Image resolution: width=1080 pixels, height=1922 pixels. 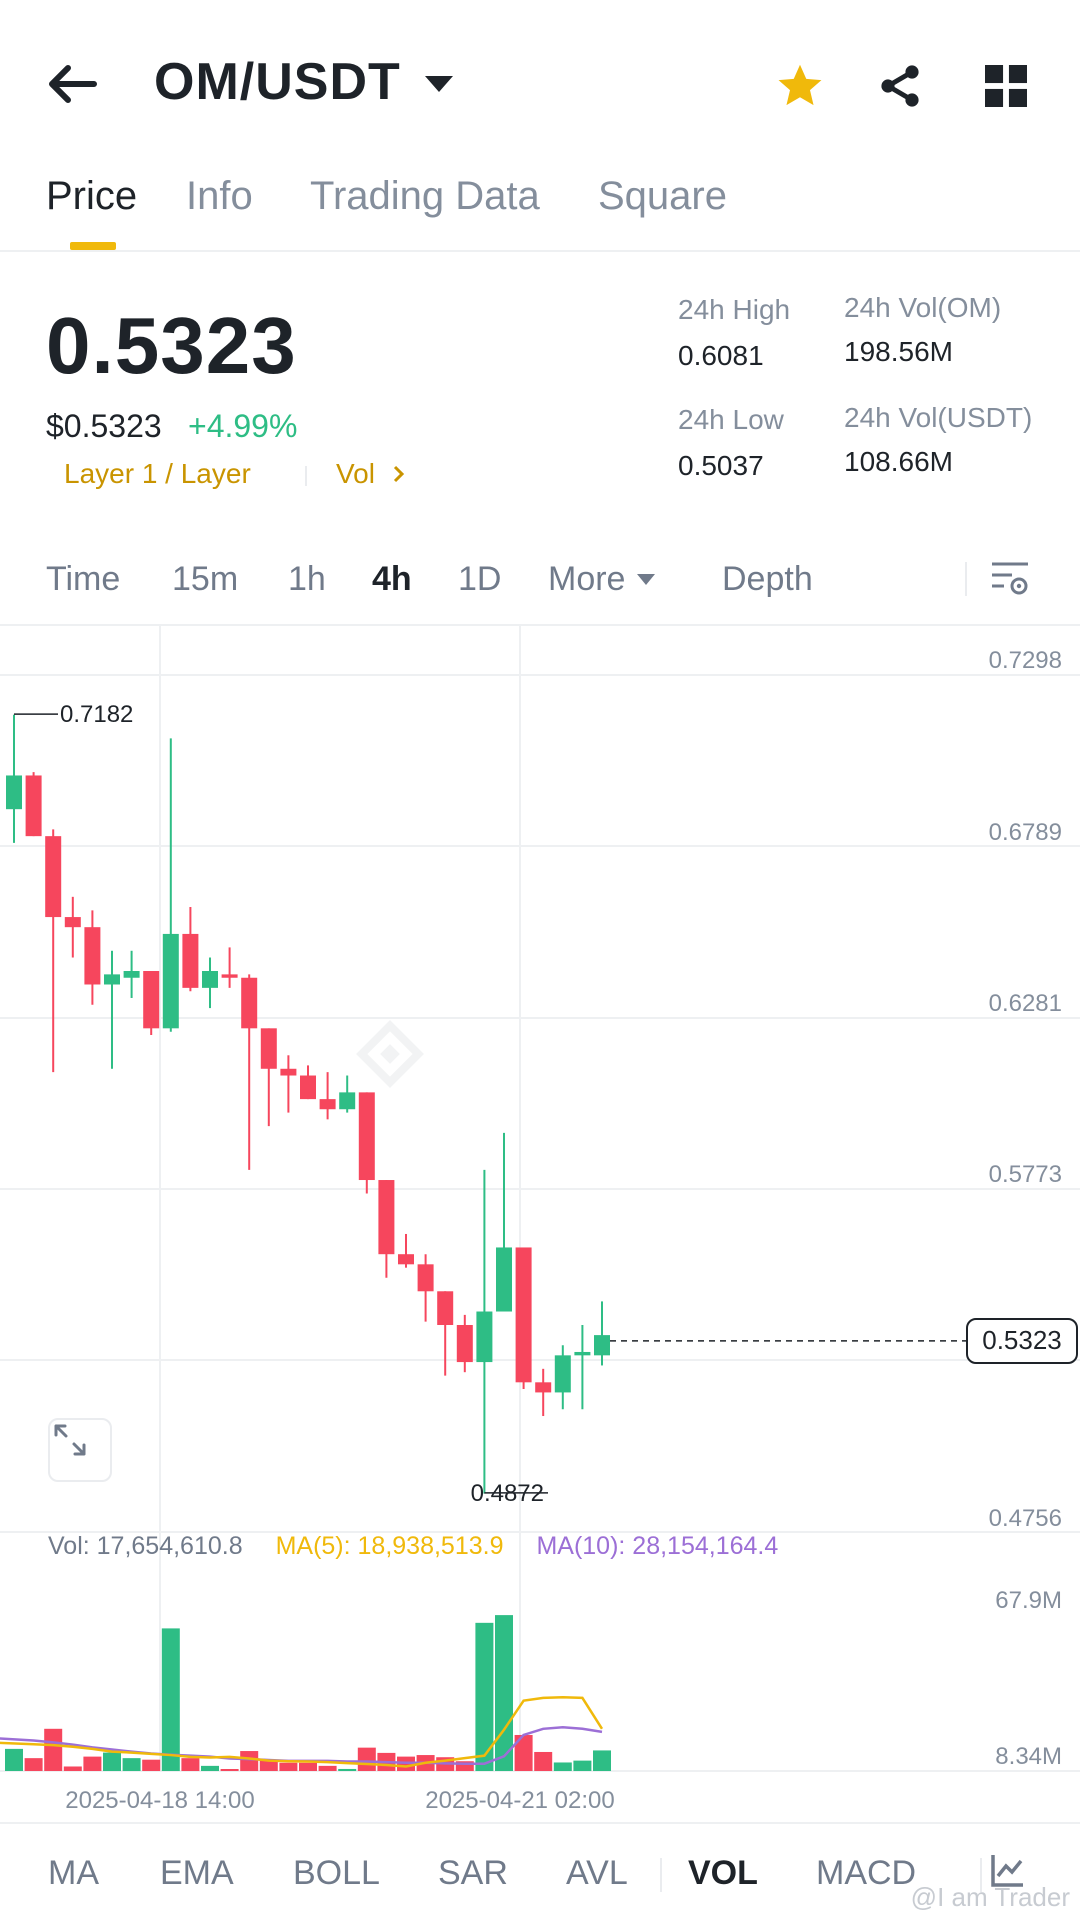 I want to click on chart-settings-button, so click(x=1010, y=580).